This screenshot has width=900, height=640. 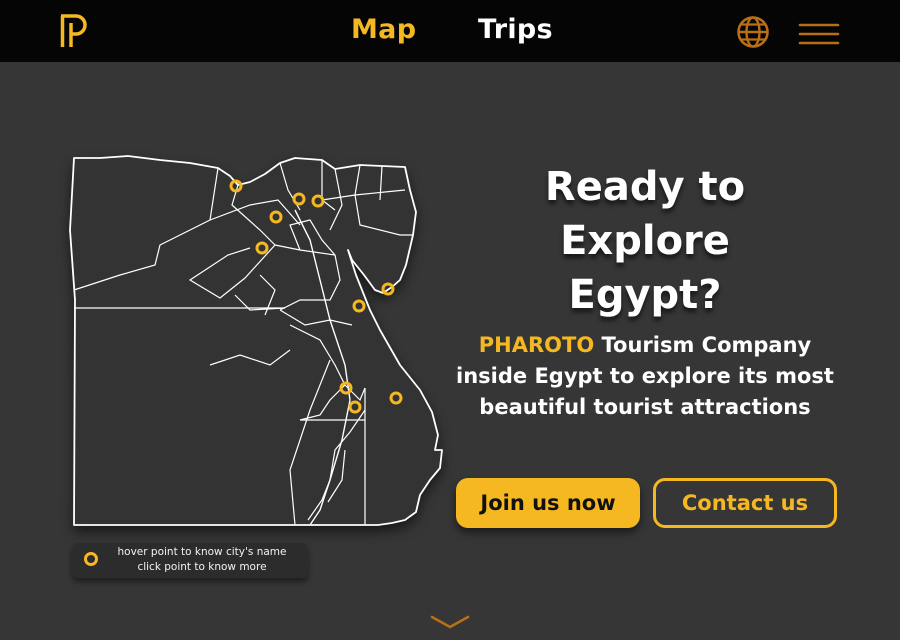 I want to click on desc-line-1-rest: Tourism Company, so click(x=703, y=345).